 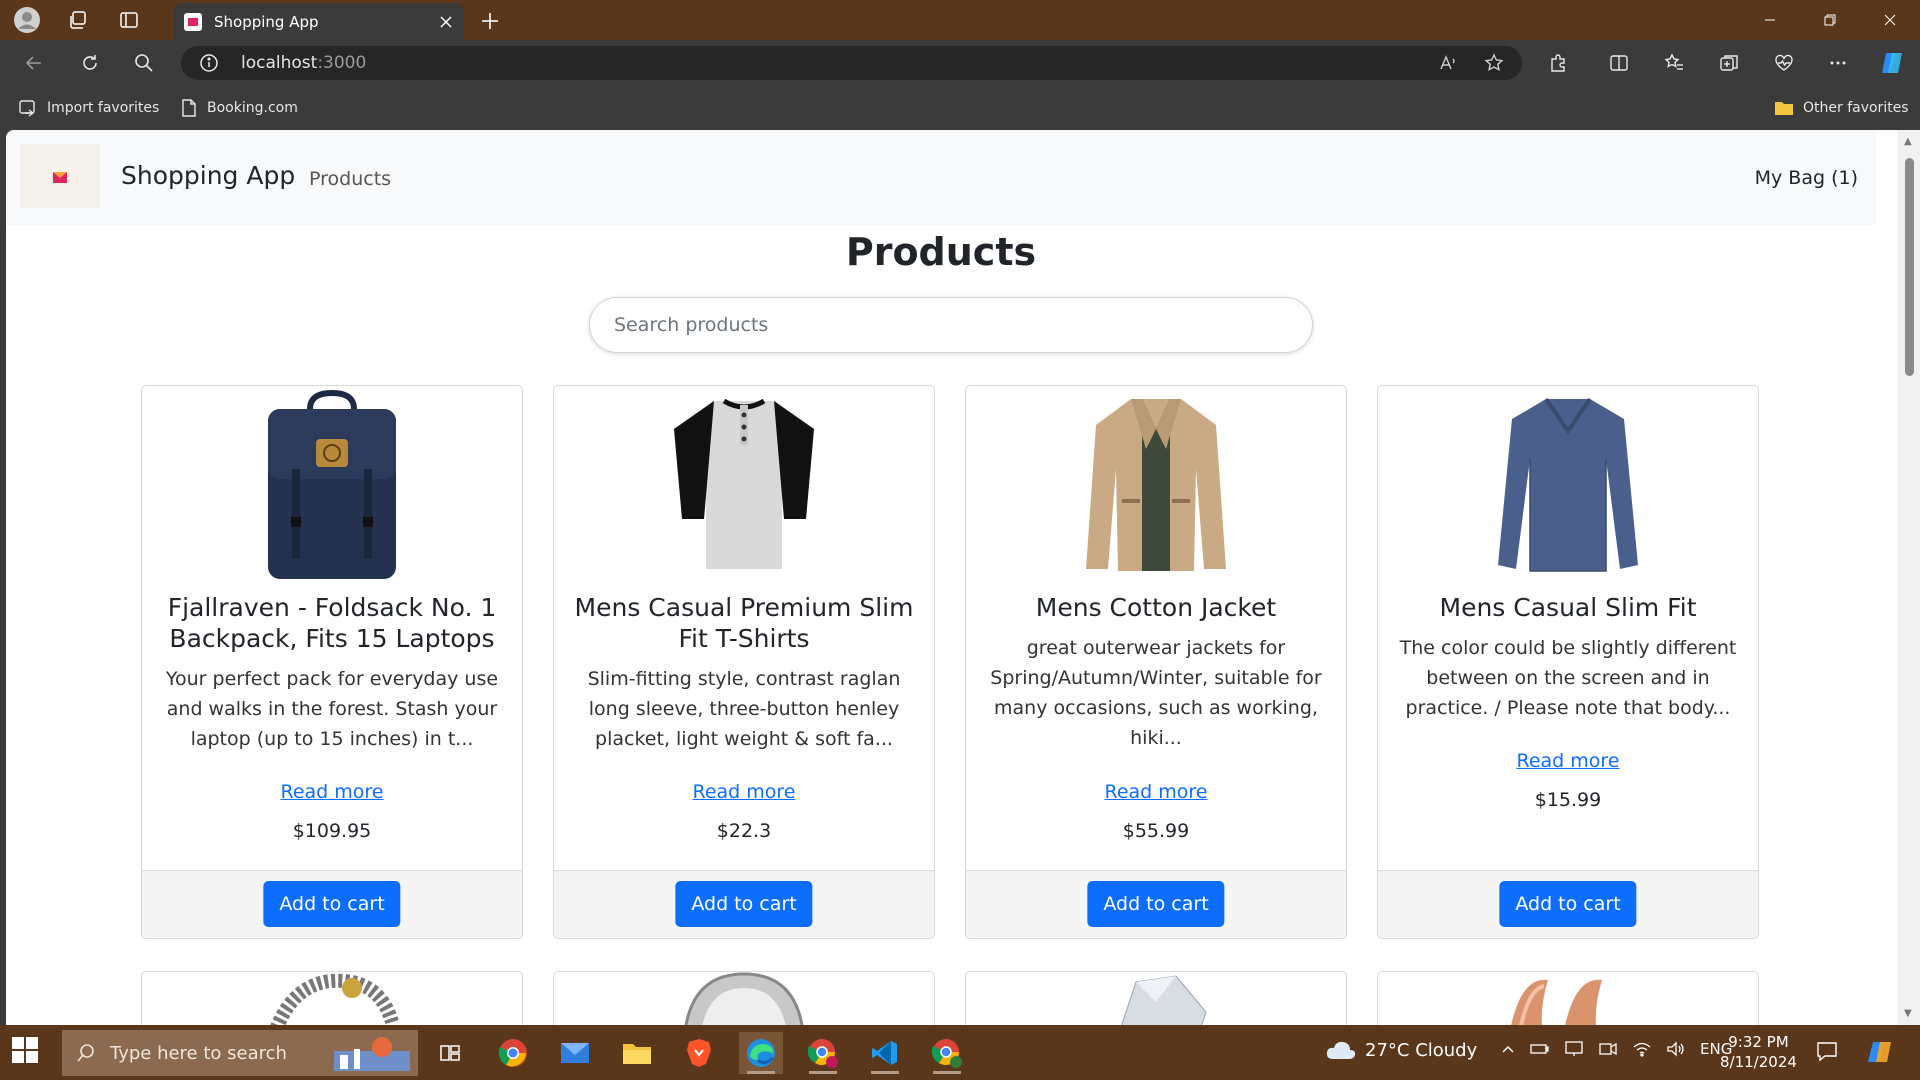 I want to click on profile-icon, so click(x=27, y=20).